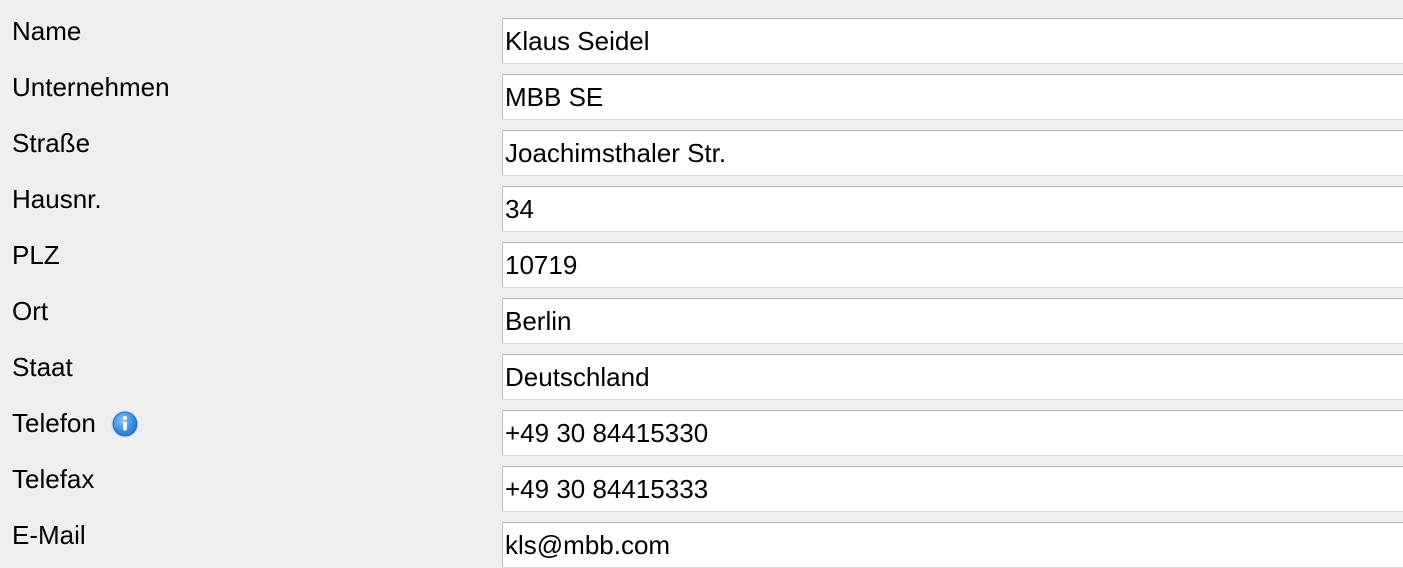 The width and height of the screenshot is (1403, 568). Describe the element at coordinates (76, 423) in the screenshot. I see `phone-label: Telefon` at that location.